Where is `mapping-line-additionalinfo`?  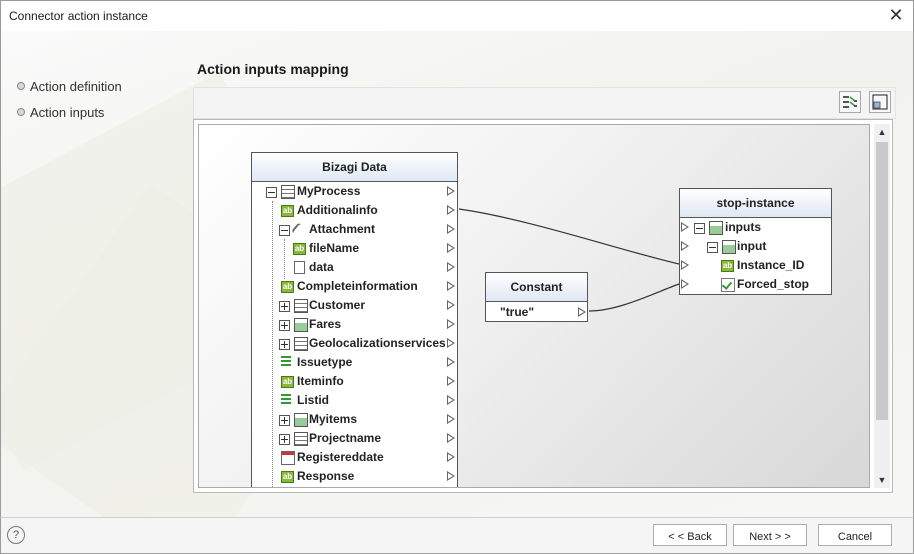 mapping-line-additionalinfo is located at coordinates (569, 236).